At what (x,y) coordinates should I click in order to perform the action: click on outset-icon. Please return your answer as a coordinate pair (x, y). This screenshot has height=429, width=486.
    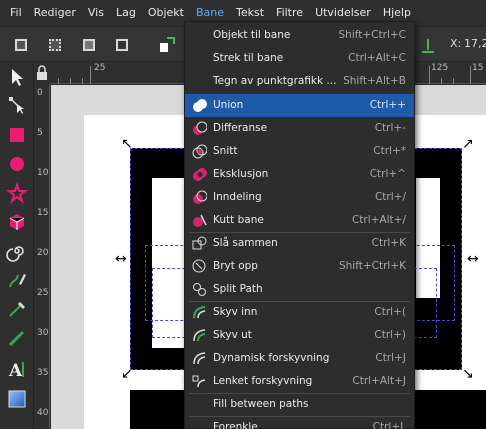
    Looking at the image, I should click on (199, 335).